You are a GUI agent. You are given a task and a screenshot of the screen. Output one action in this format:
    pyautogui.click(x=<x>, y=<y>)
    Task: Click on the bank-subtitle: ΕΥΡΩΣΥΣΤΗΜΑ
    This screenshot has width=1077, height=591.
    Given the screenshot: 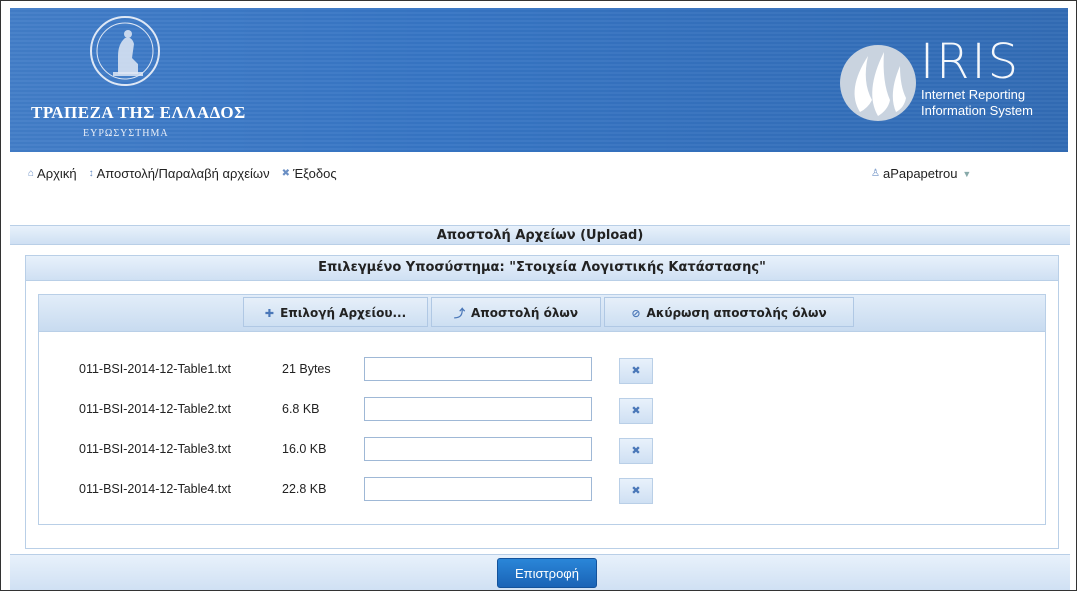 What is the action you would take?
    pyautogui.click(x=126, y=133)
    